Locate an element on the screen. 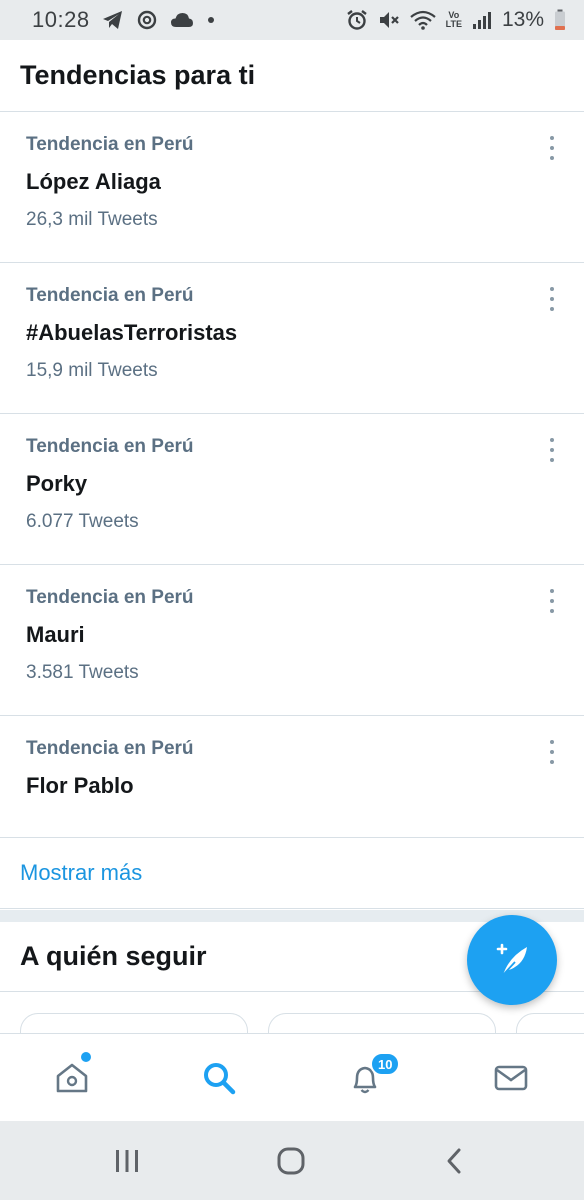 The image size is (584, 1200). cloud-icon is located at coordinates (182, 20).